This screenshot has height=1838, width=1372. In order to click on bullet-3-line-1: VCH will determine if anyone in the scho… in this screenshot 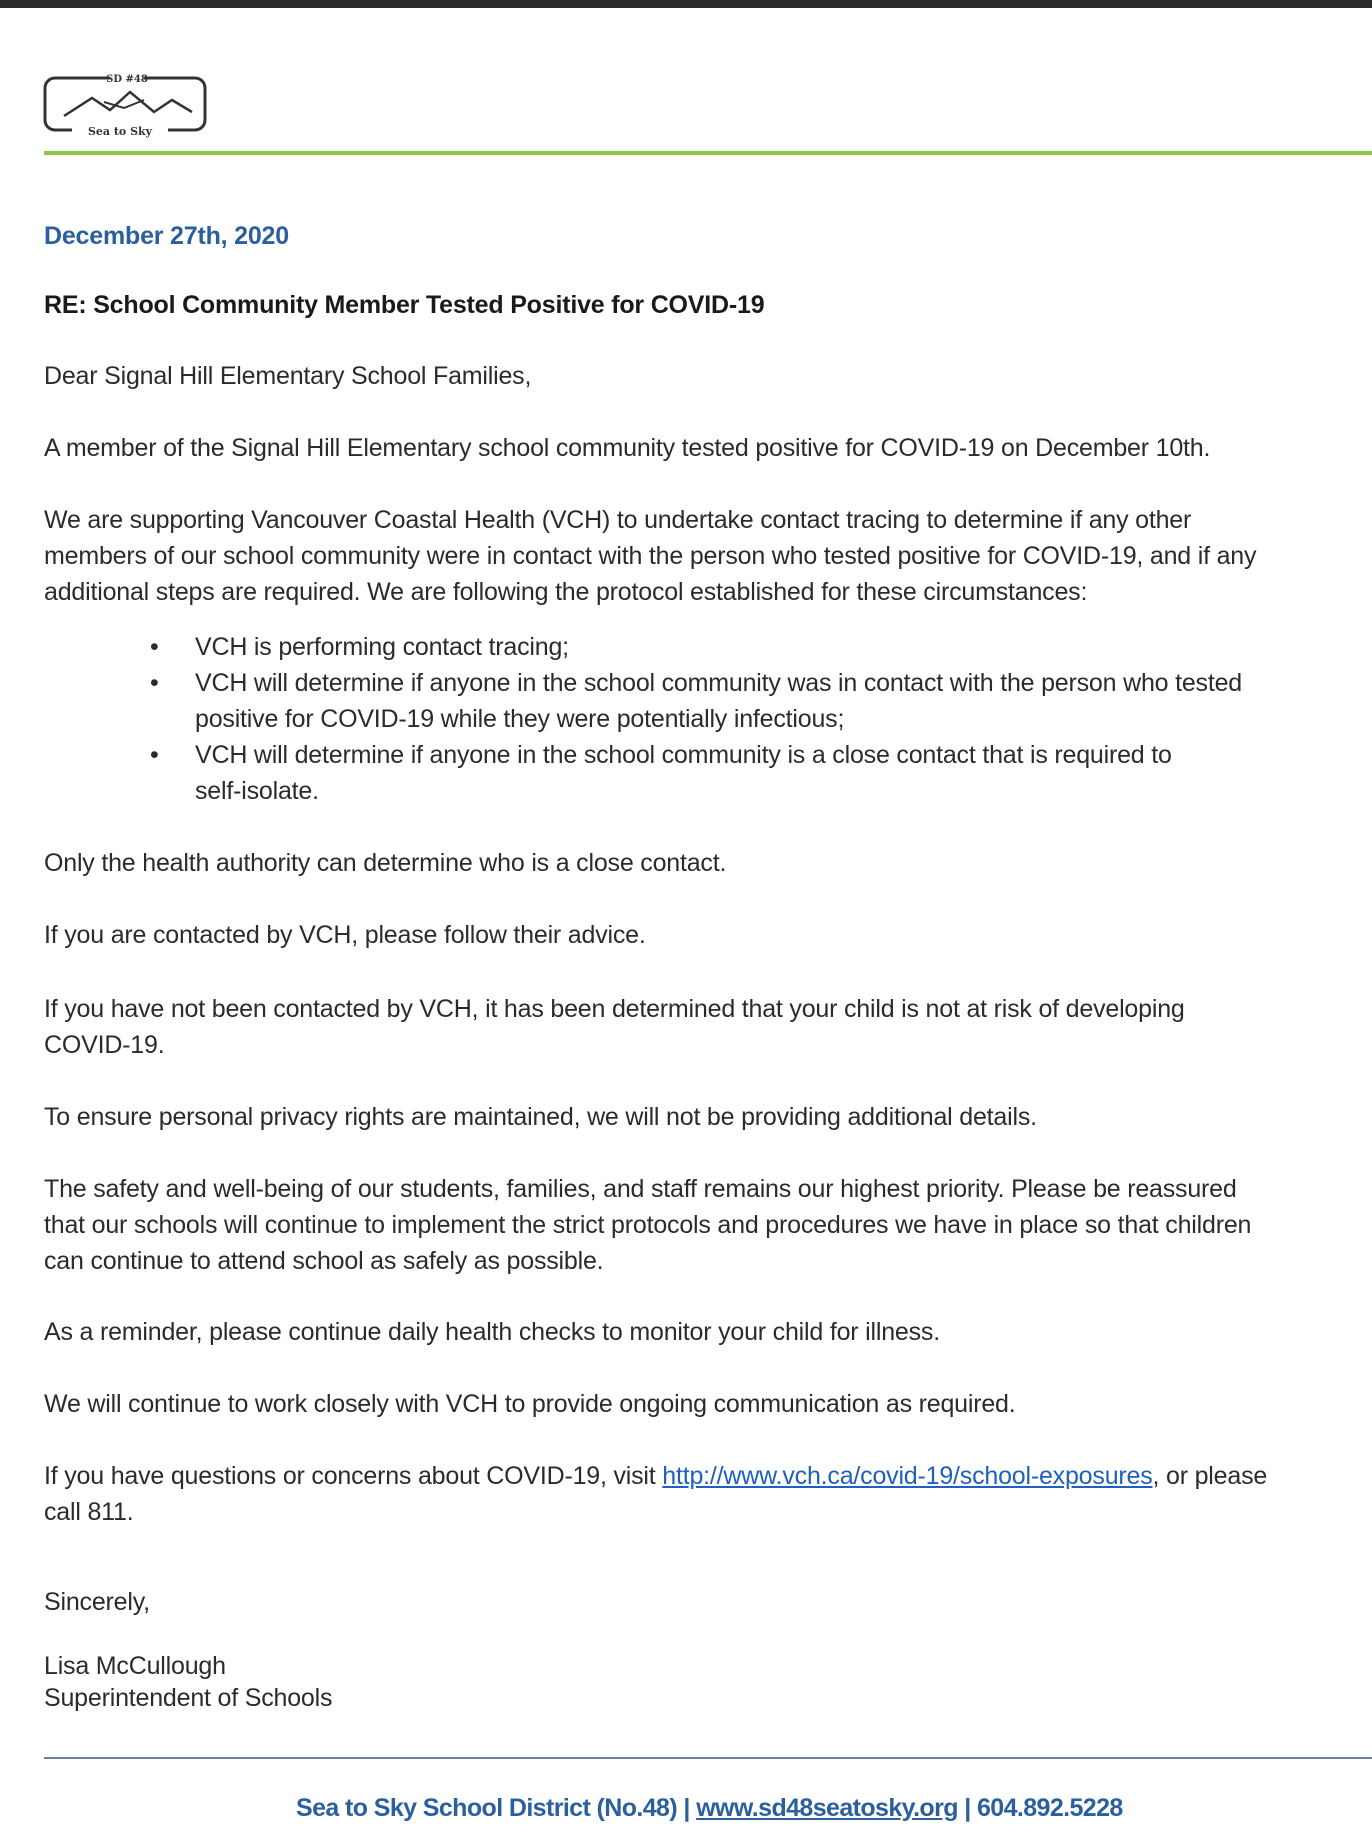, I will do `click(683, 755)`.